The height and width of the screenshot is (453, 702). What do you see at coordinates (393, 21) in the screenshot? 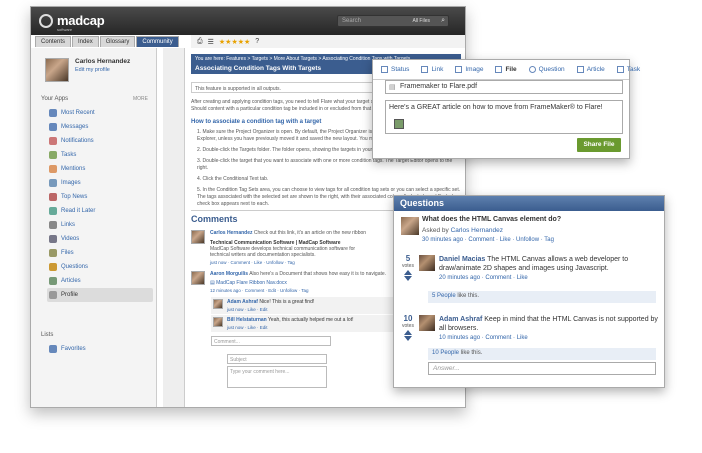
I see `search-input: Search All Files ⌕` at bounding box center [393, 21].